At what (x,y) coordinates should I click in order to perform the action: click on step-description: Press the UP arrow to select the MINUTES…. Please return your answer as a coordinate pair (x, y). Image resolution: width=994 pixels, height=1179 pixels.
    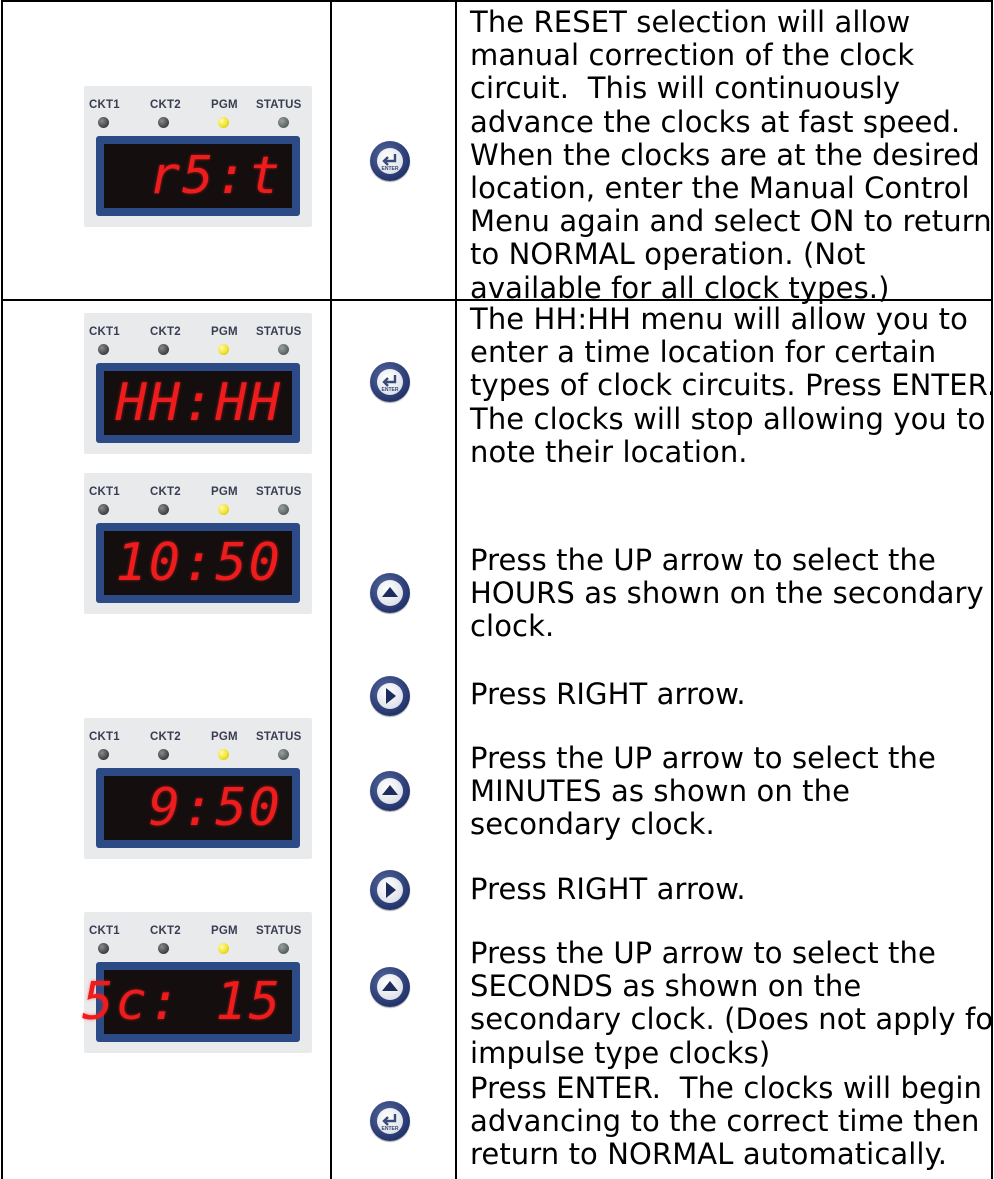
    Looking at the image, I should click on (703, 791).